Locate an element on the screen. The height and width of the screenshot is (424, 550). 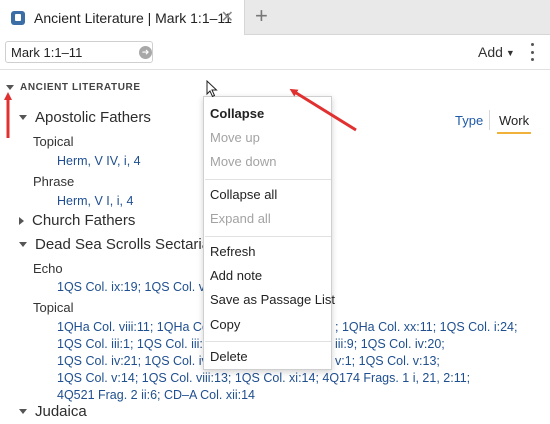
collapsed-triangle-icon is located at coordinates (21, 220).